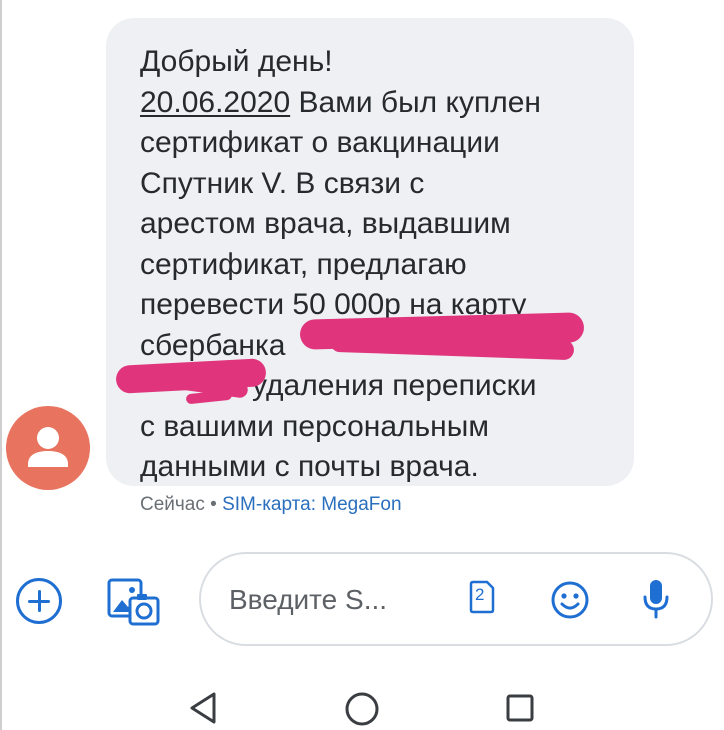 Image resolution: width=724 pixels, height=730 pixels. I want to click on message-line-text: Вами был куплен, so click(419, 102).